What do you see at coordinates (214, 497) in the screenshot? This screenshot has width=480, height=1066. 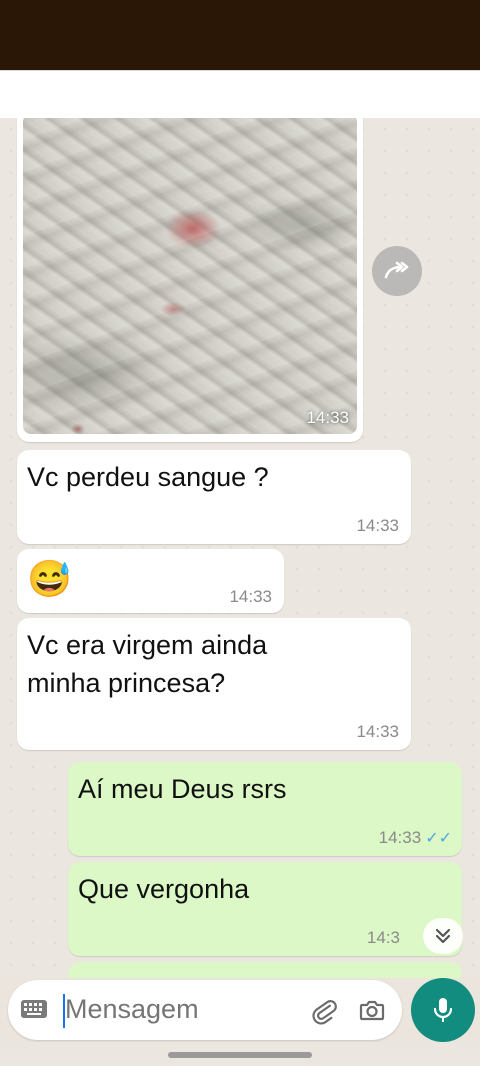 I see `message-bubble: Vc perdeu sangue ? 14:33` at bounding box center [214, 497].